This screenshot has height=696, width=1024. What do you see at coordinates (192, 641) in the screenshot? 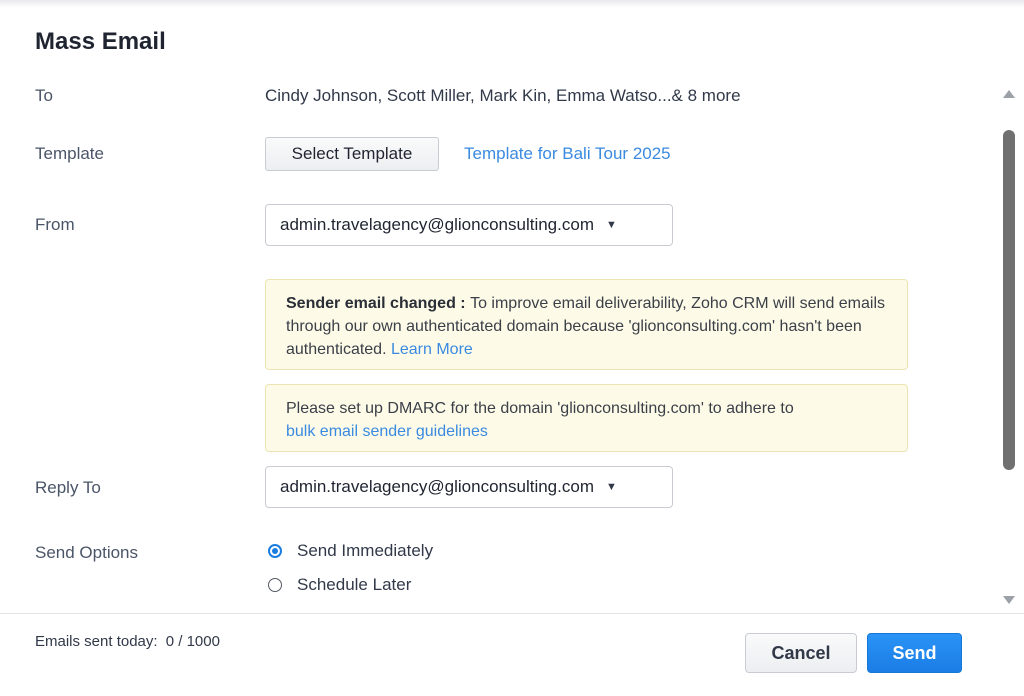
I see `emails-sent-value: 0 / 1000` at bounding box center [192, 641].